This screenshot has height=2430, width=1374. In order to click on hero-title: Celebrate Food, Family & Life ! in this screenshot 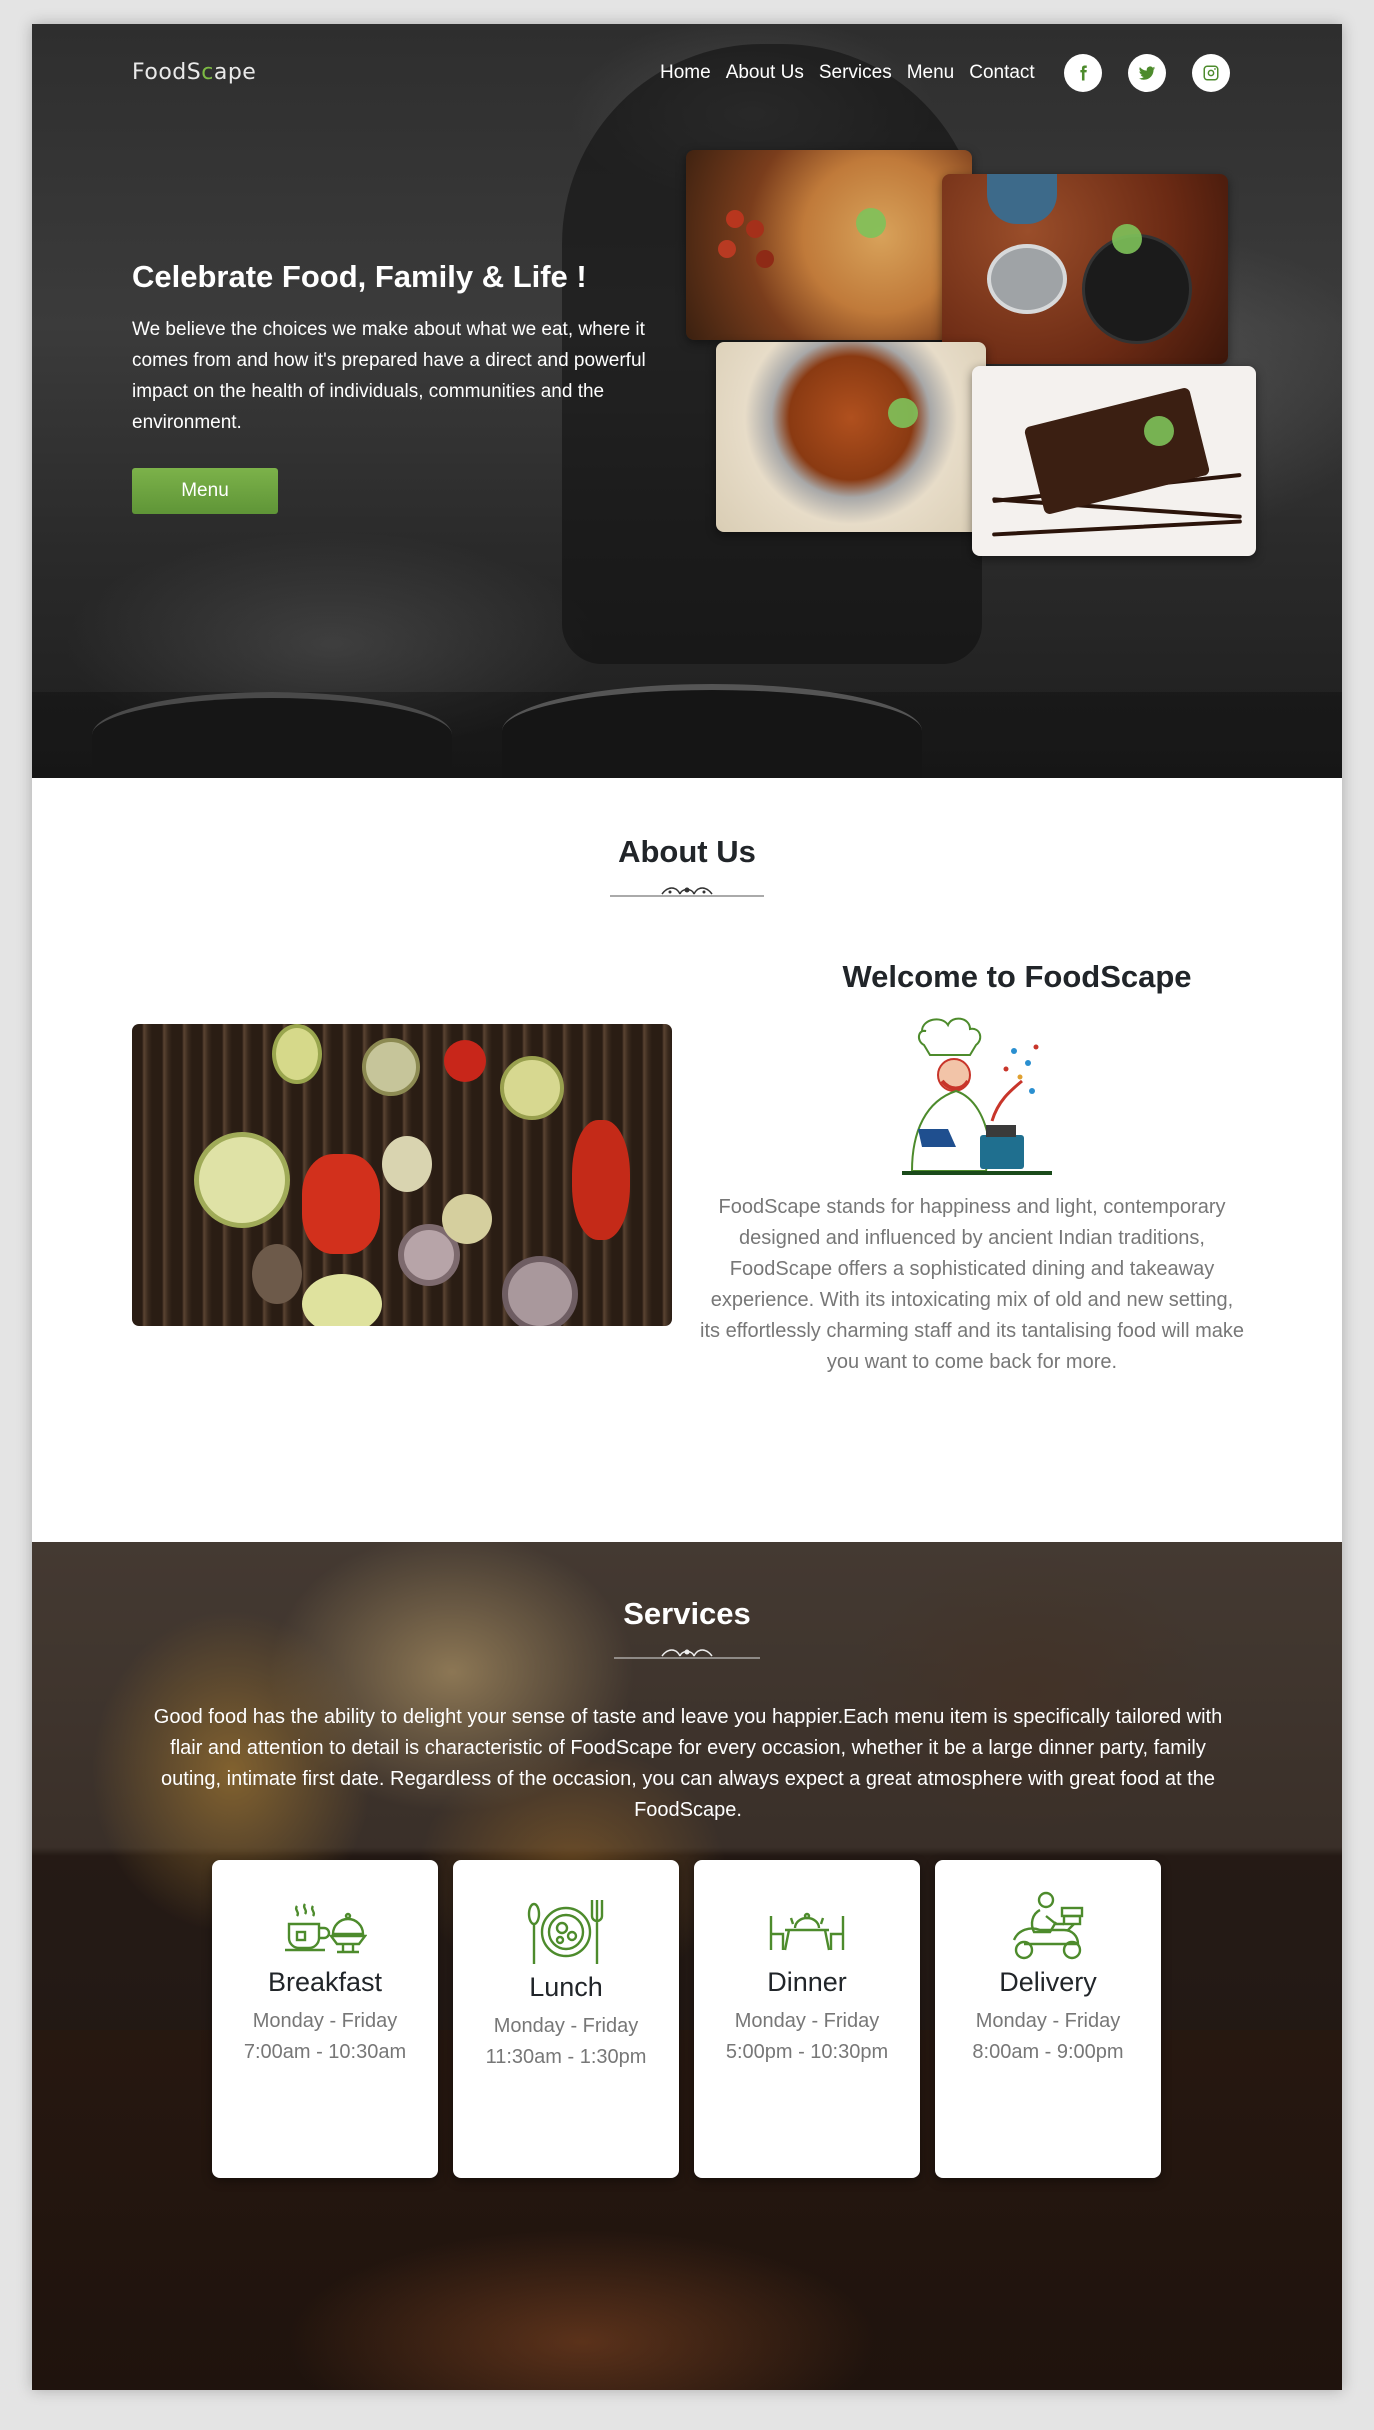, I will do `click(359, 276)`.